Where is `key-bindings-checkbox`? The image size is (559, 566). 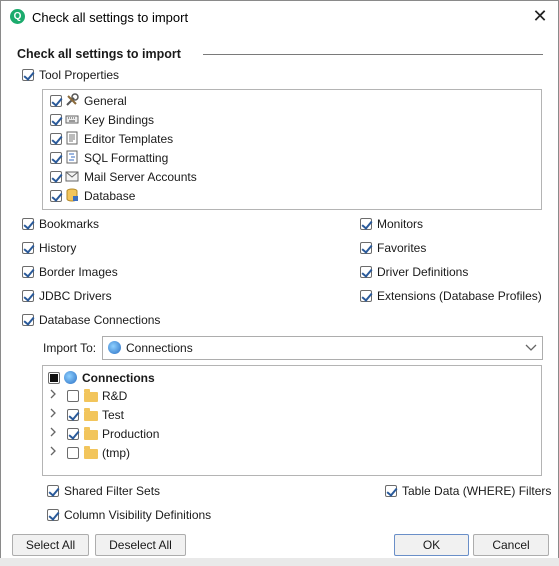
key-bindings-checkbox is located at coordinates (56, 120).